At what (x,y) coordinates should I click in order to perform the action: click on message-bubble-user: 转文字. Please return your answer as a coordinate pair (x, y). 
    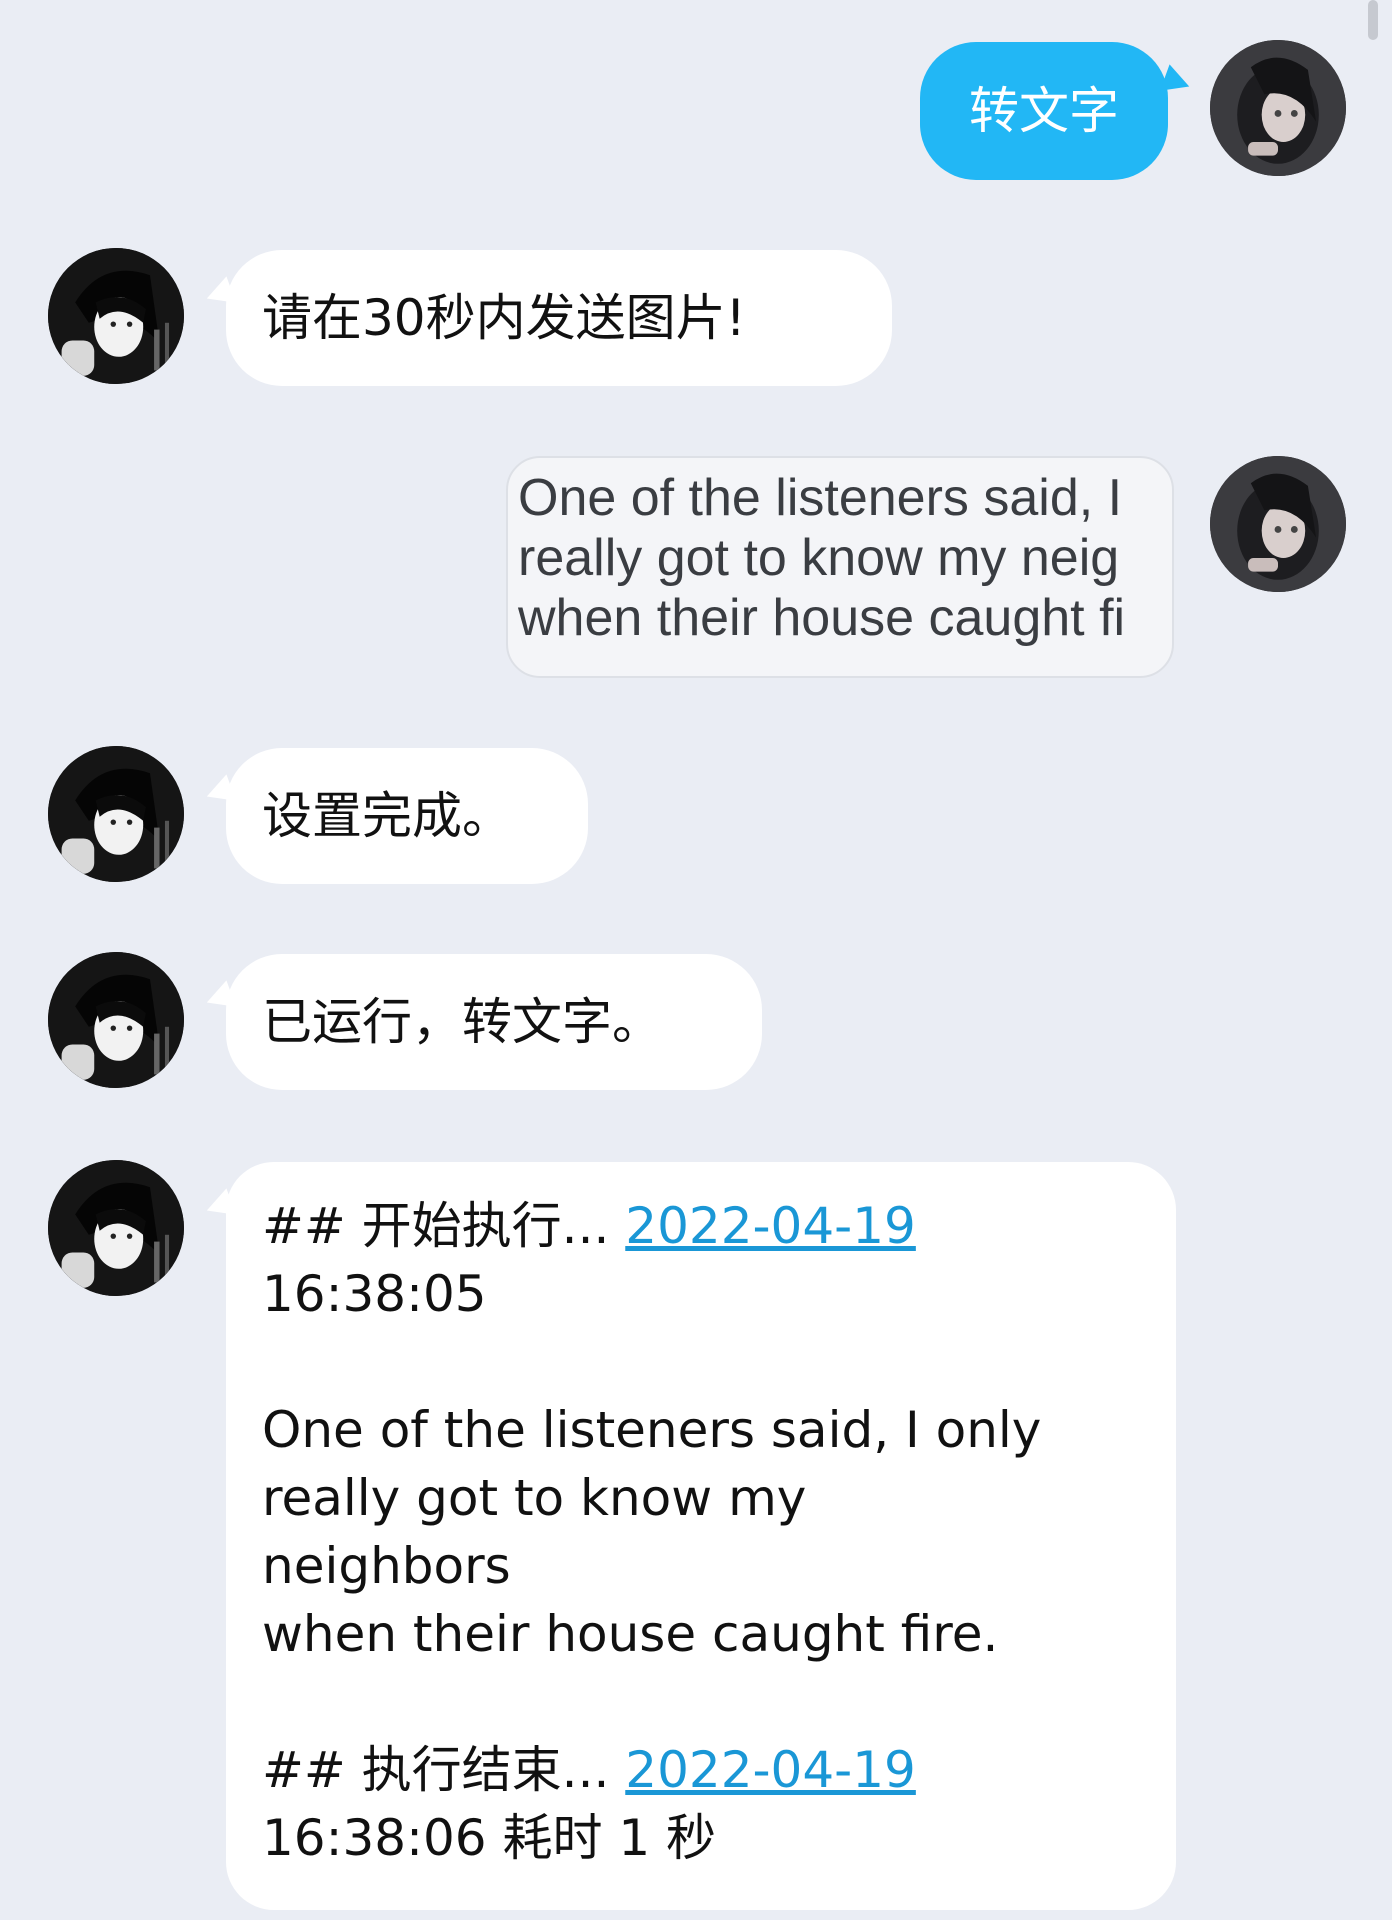
    Looking at the image, I should click on (1044, 111).